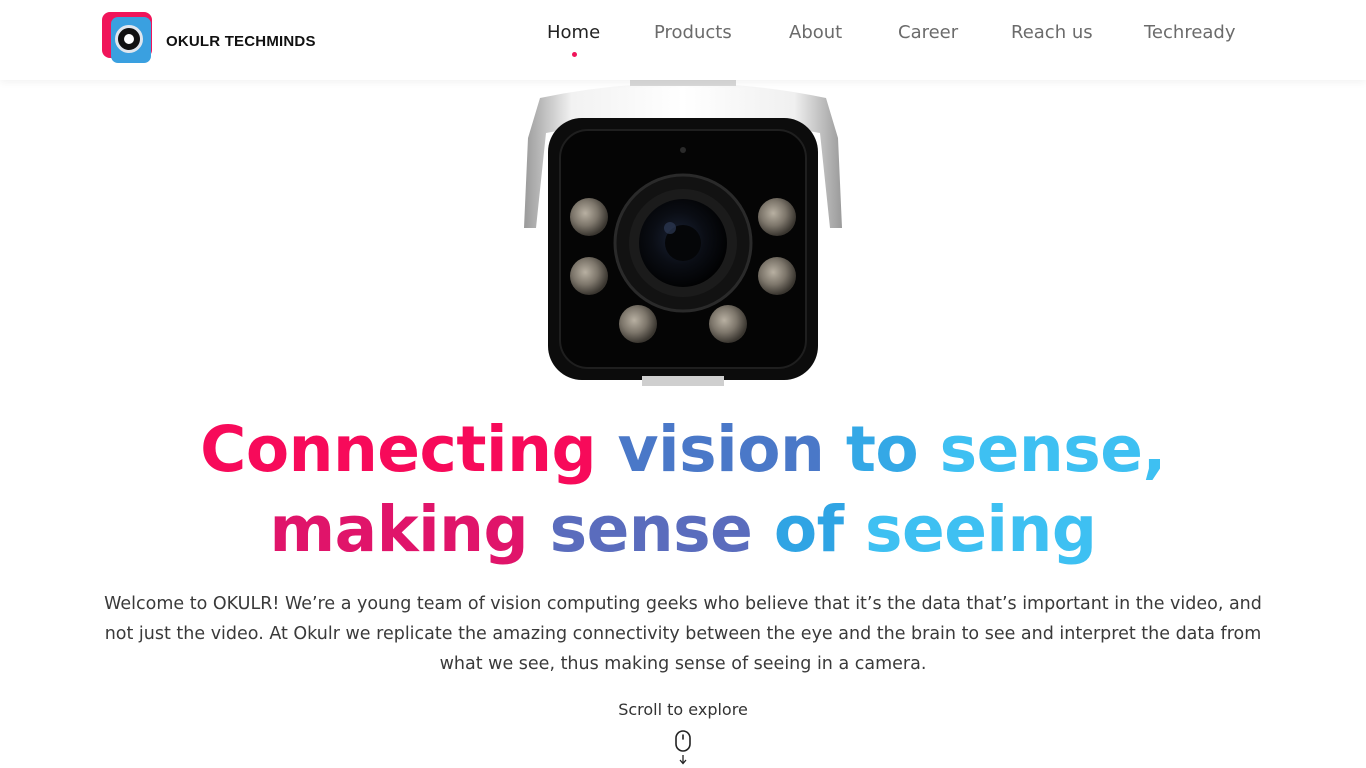  Describe the element at coordinates (721, 449) in the screenshot. I see `headline-word: vision` at that location.